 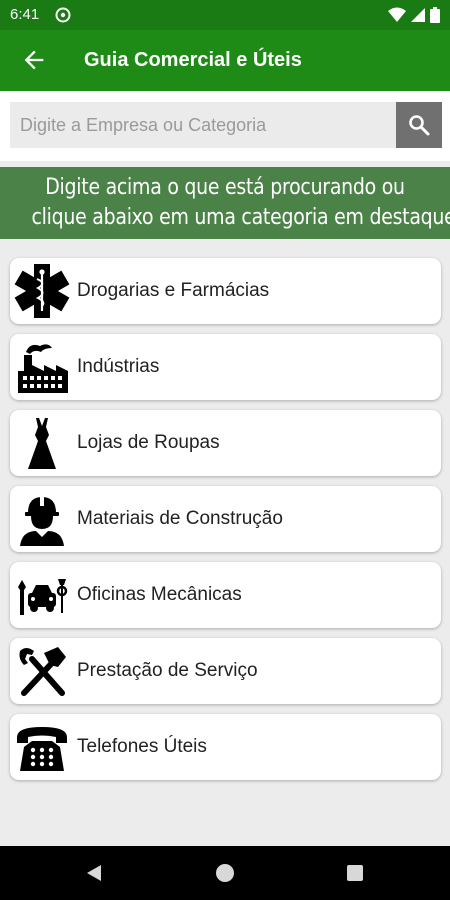 What do you see at coordinates (225, 187) in the screenshot?
I see `banner-line-1: Digite acima o que está procurando ou` at bounding box center [225, 187].